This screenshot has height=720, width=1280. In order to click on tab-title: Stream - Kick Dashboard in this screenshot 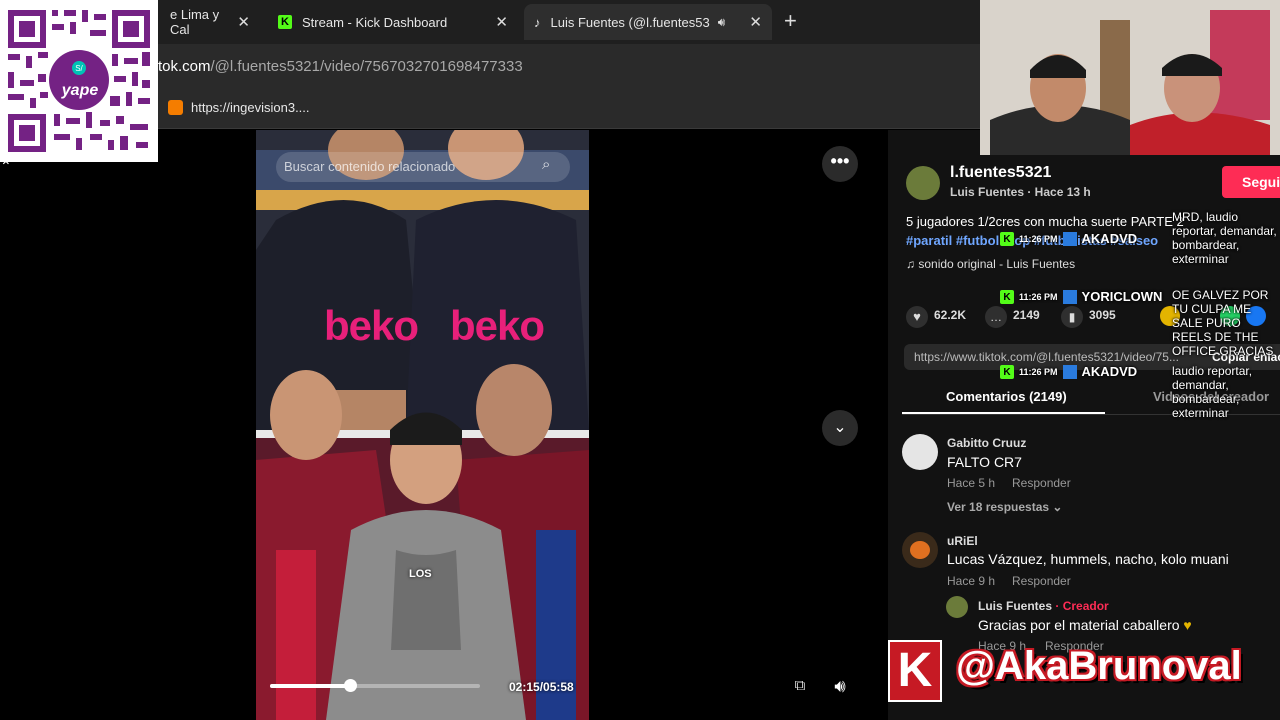, I will do `click(375, 22)`.